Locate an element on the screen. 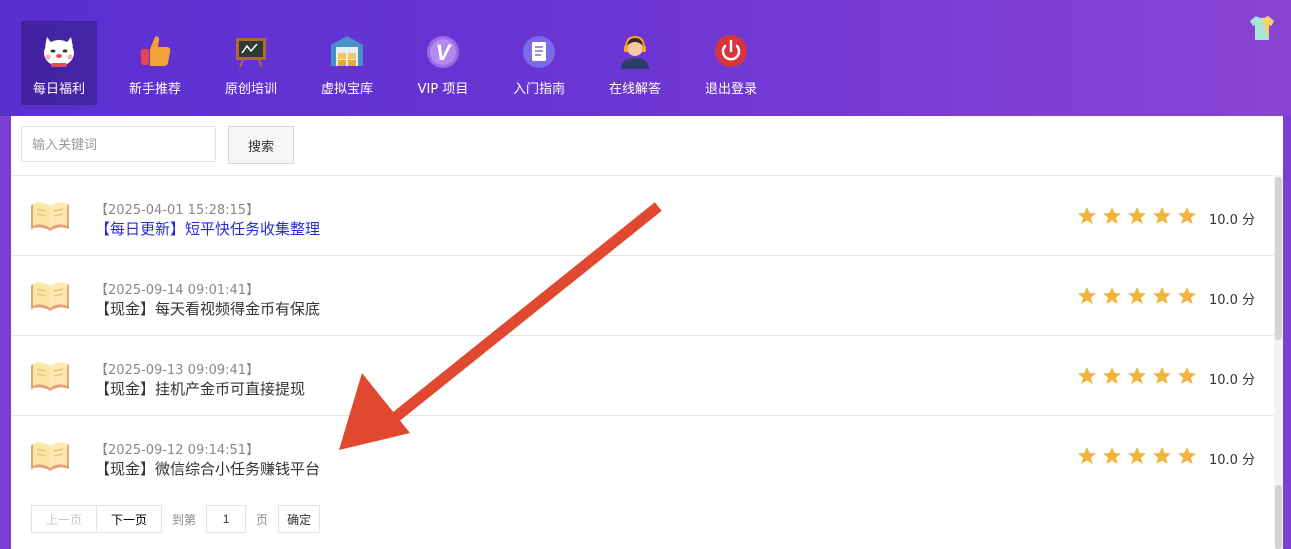 This screenshot has height=549, width=1291. nav-item-label: 入门指南 is located at coordinates (538, 89).